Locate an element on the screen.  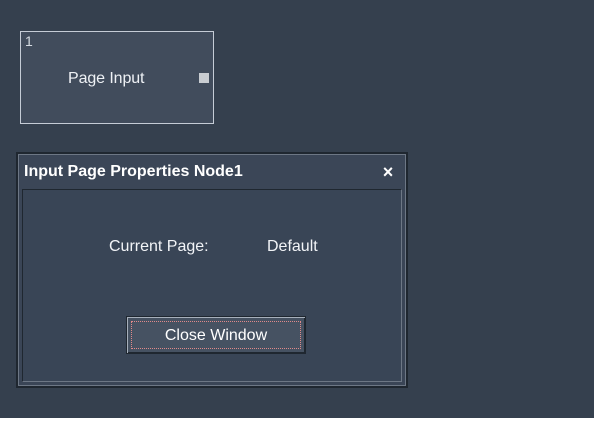
close-window-label: Close Window is located at coordinates (216, 335).